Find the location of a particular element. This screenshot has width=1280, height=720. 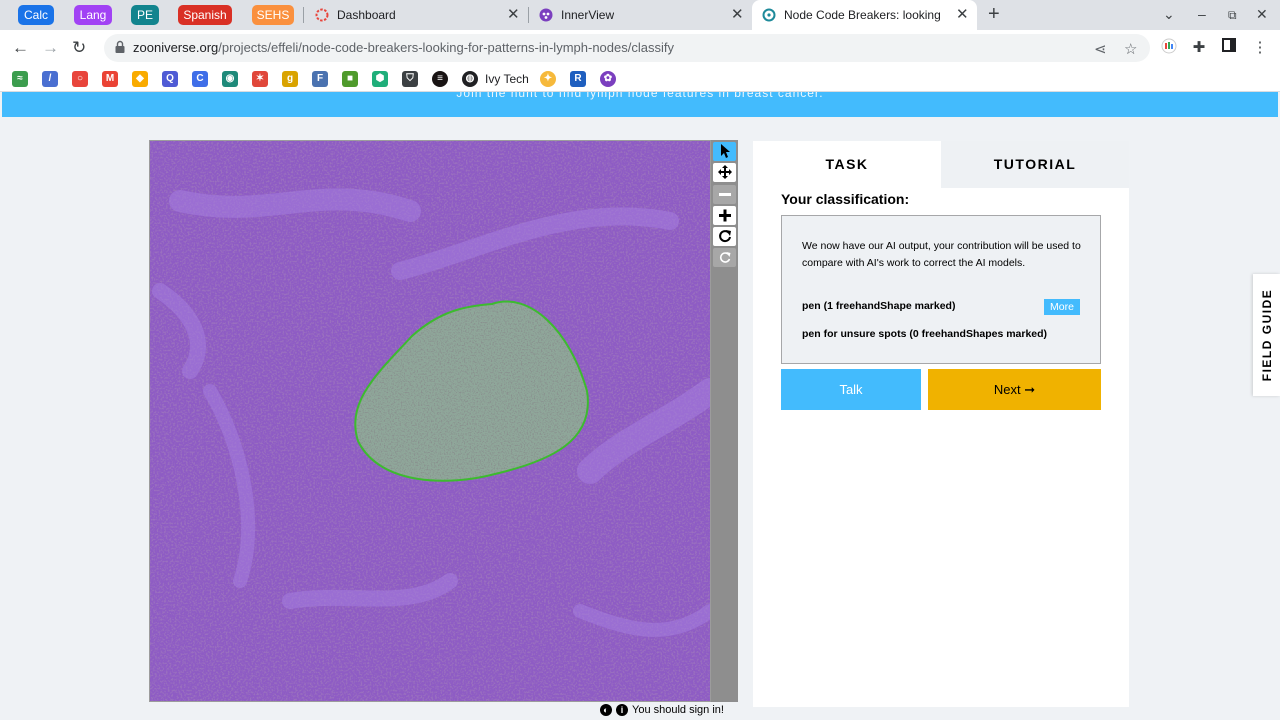

share-icon: ⋖ is located at coordinates (1100, 49).